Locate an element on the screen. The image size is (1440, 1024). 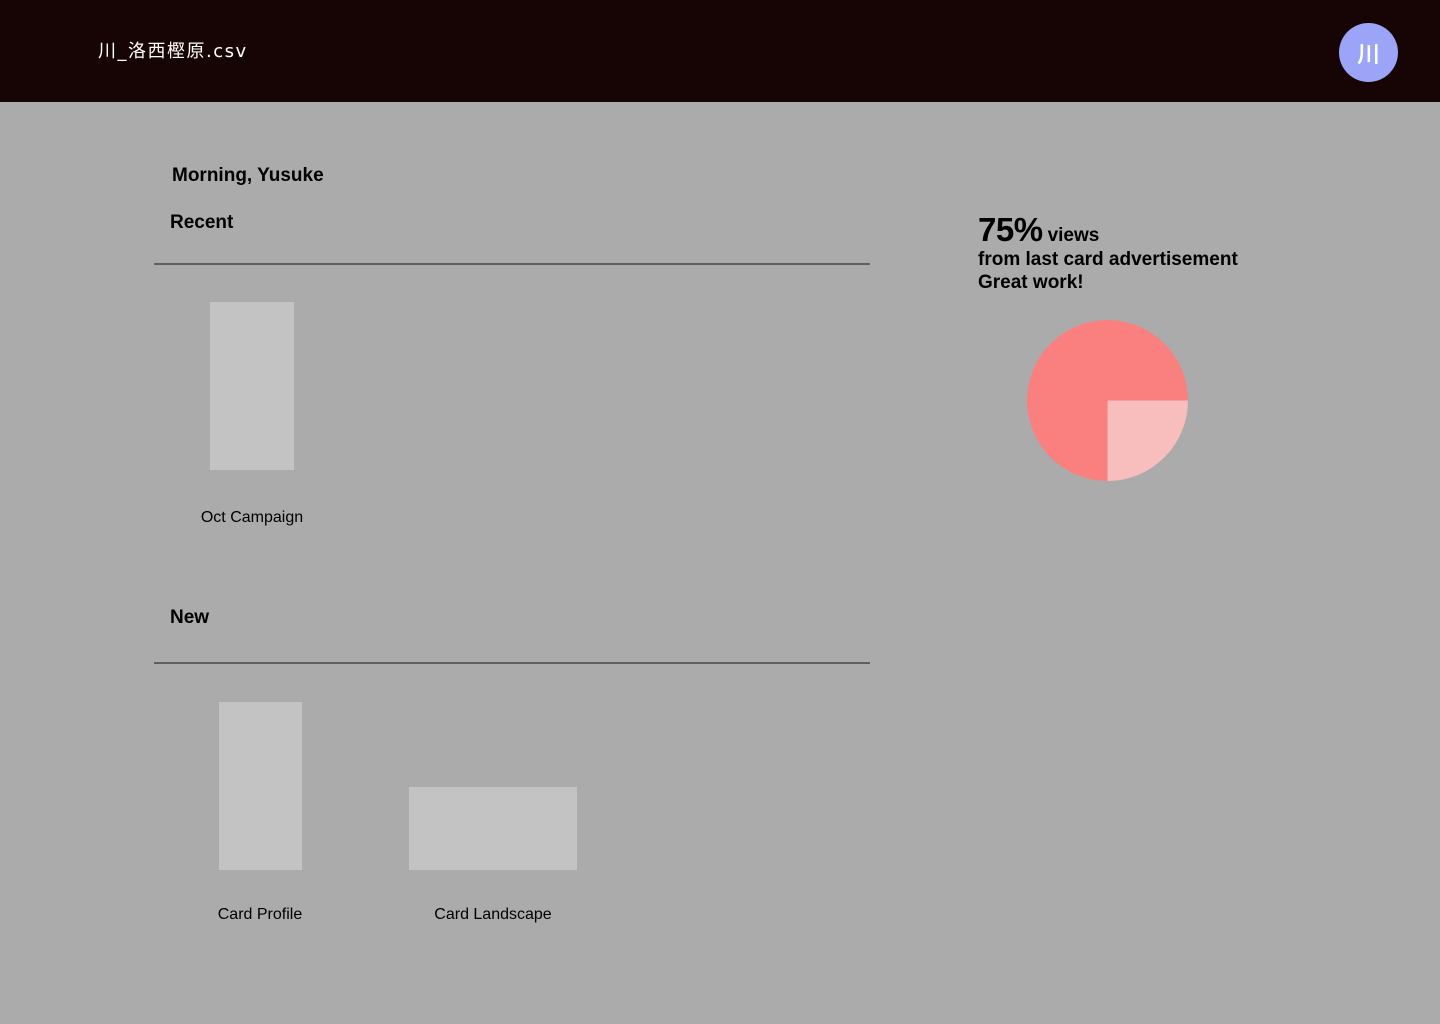
pie-slice-remaining is located at coordinates (1147, 440).